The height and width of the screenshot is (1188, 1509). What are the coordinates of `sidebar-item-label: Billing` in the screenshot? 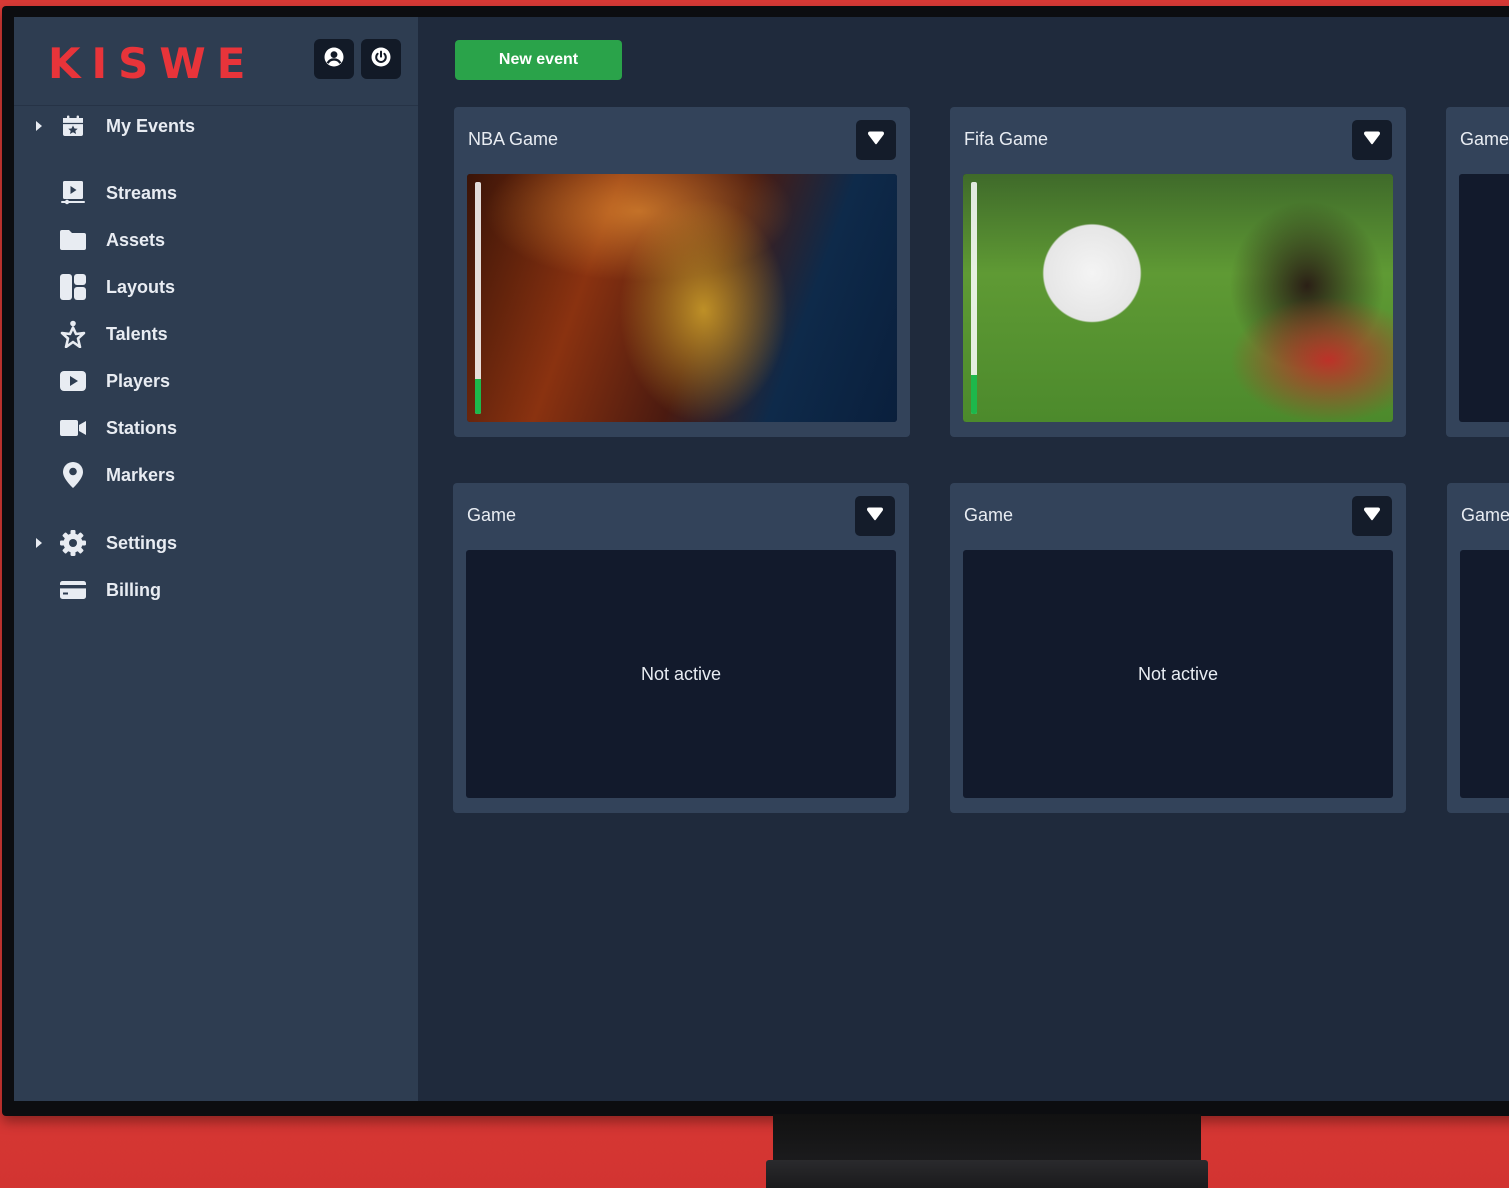 It's located at (133, 589).